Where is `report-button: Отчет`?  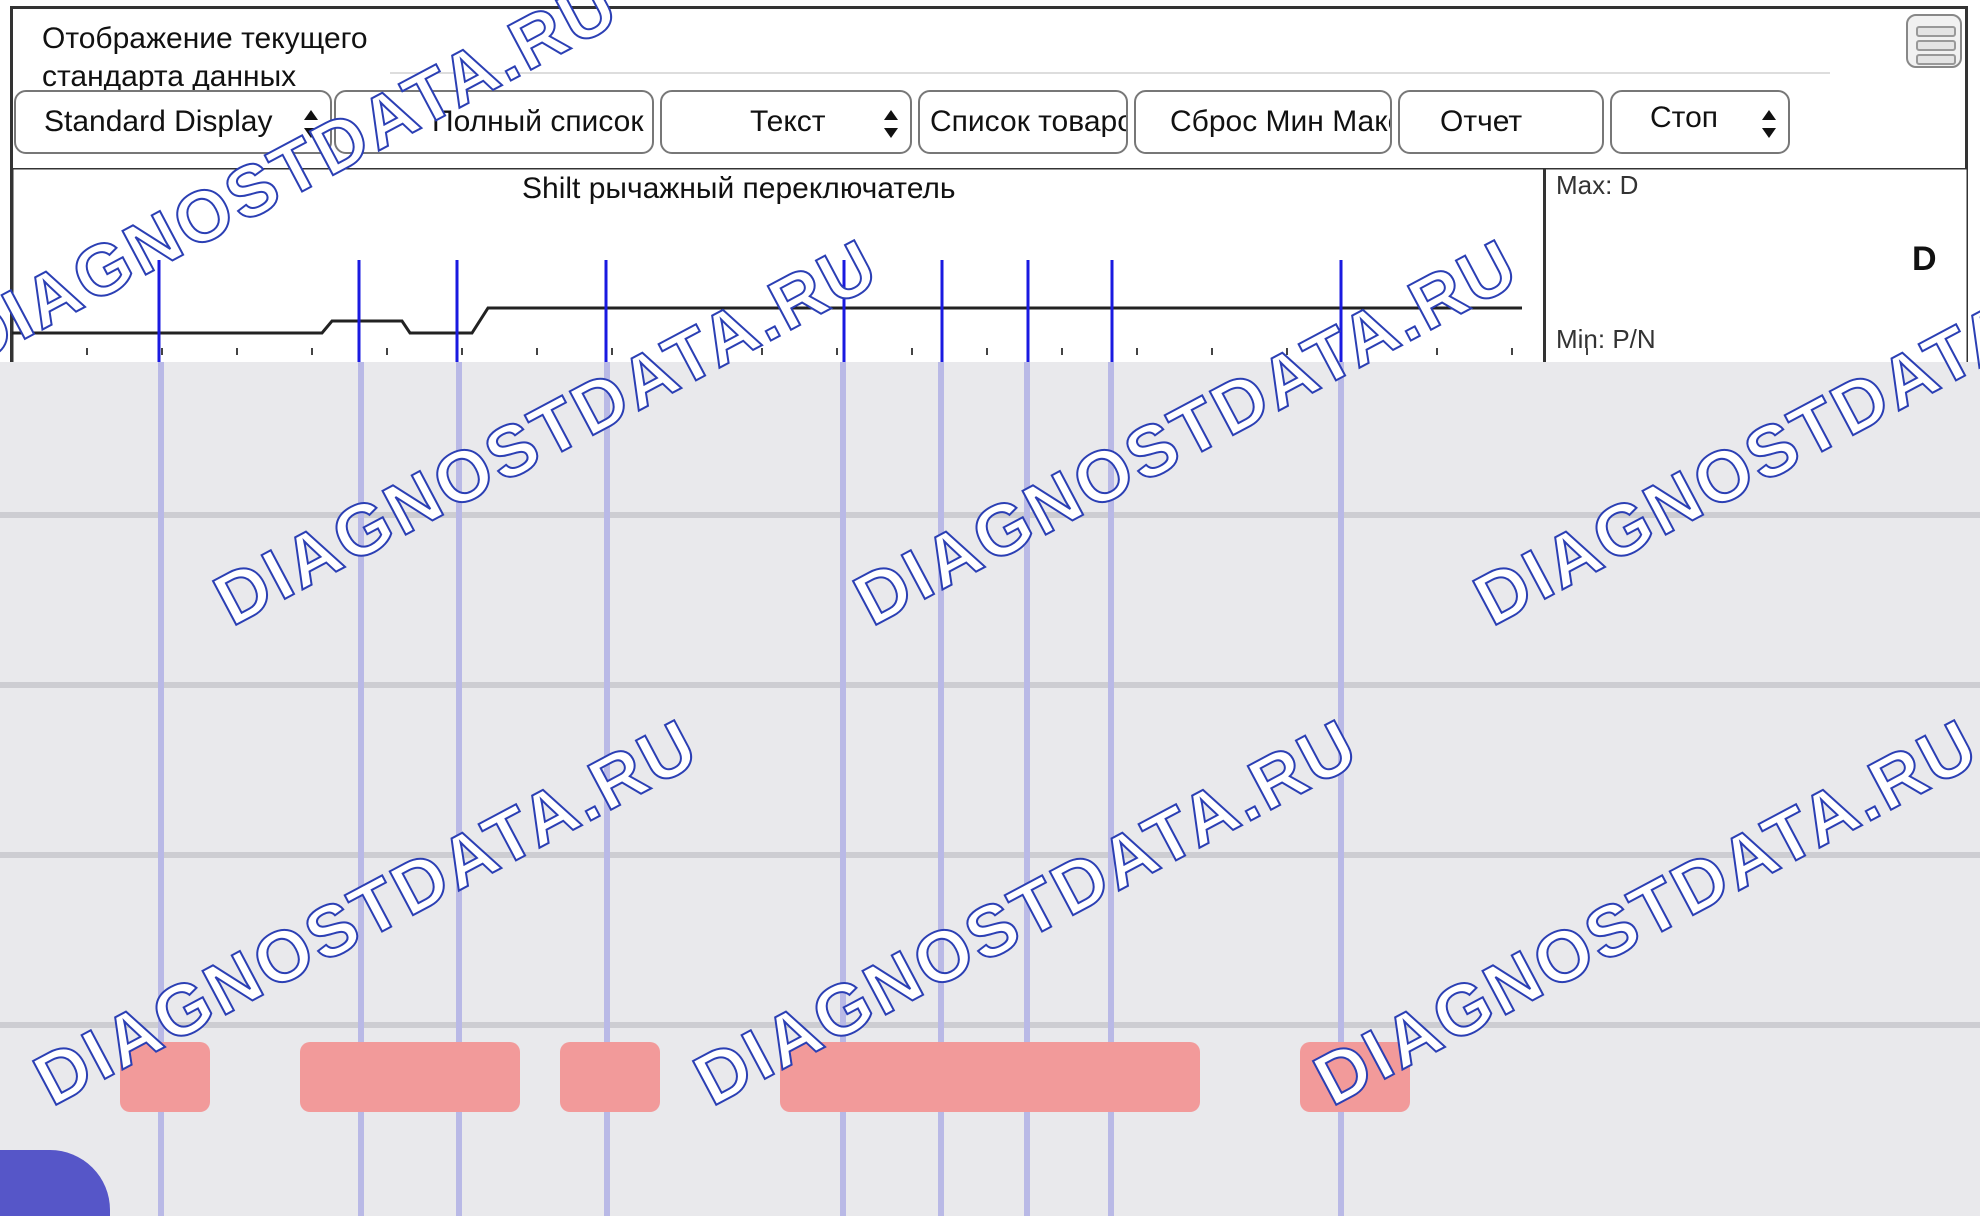 report-button: Отчет is located at coordinates (1501, 122).